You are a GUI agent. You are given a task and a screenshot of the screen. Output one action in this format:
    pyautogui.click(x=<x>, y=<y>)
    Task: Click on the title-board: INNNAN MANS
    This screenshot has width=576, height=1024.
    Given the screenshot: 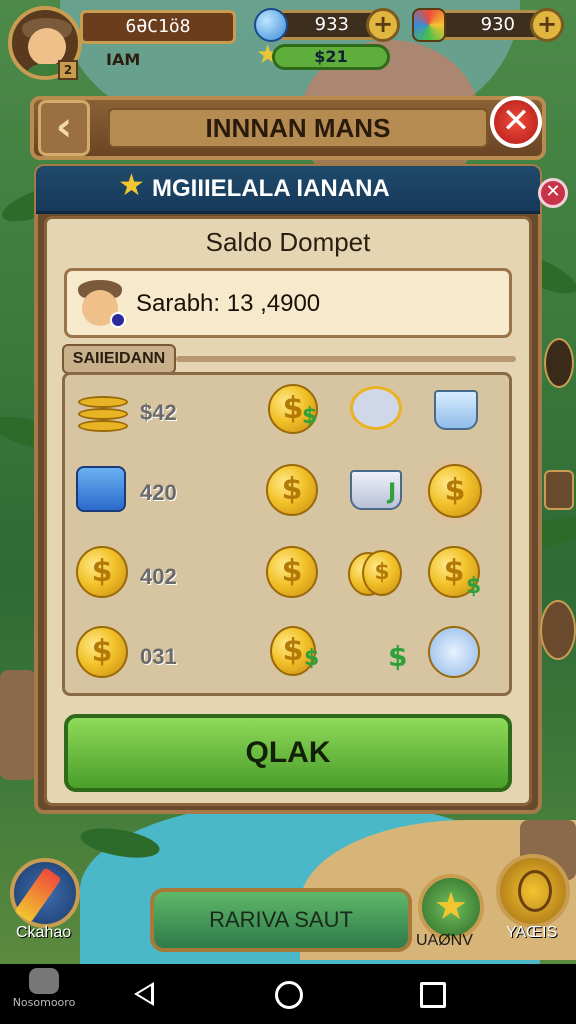 What is the action you would take?
    pyautogui.click(x=288, y=128)
    